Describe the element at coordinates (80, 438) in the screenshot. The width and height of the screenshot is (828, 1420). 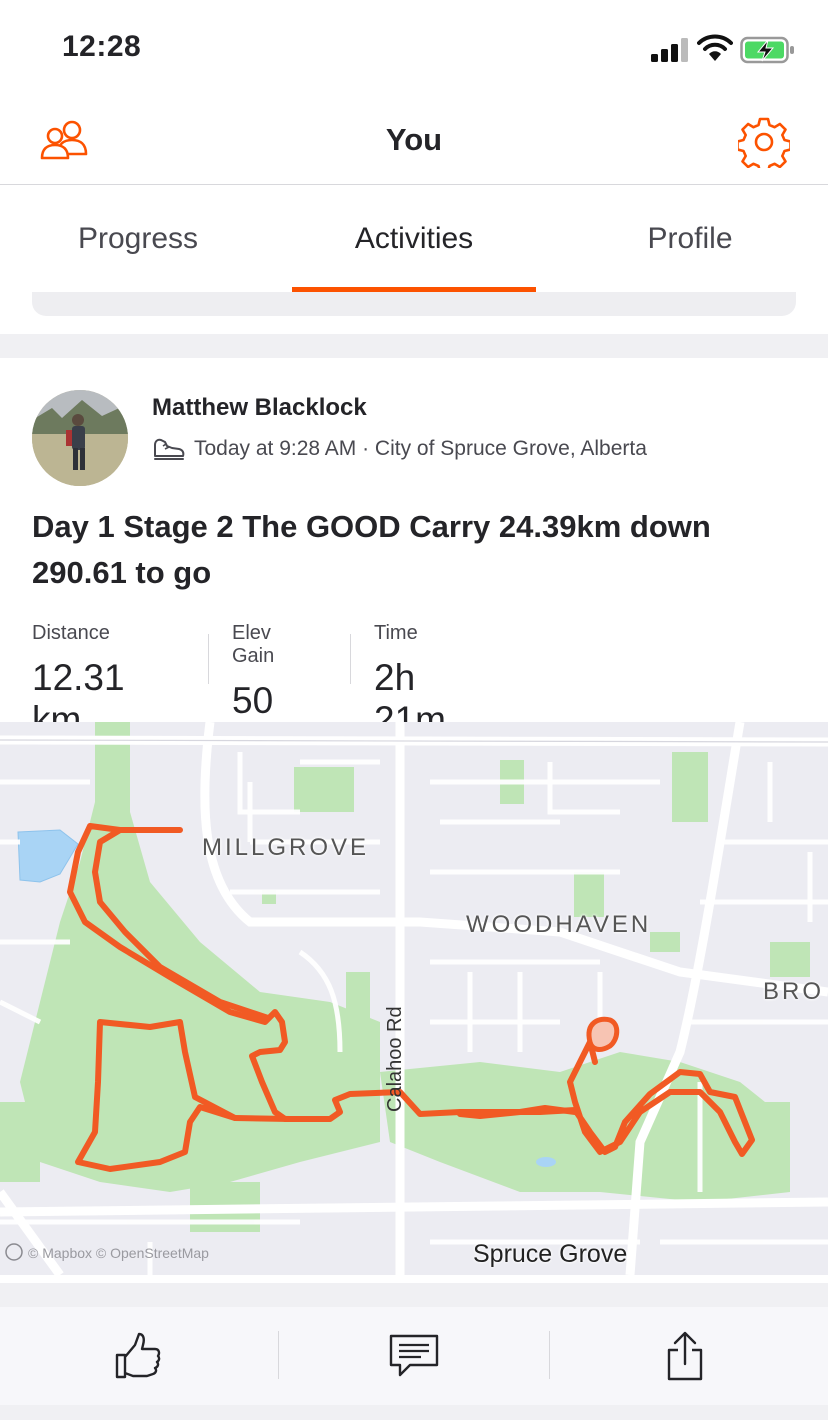
I see `avatar` at that location.